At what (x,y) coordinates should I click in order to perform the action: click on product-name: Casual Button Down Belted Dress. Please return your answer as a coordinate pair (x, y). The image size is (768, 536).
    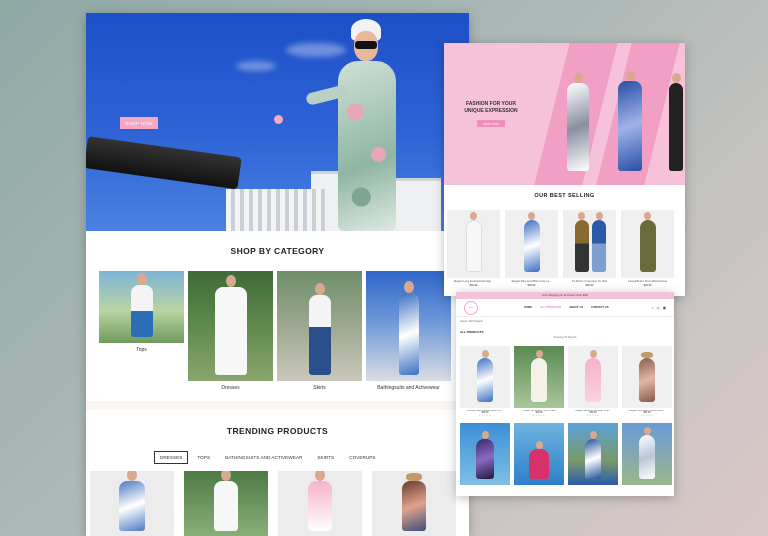
    Looking at the image, I should click on (647, 281).